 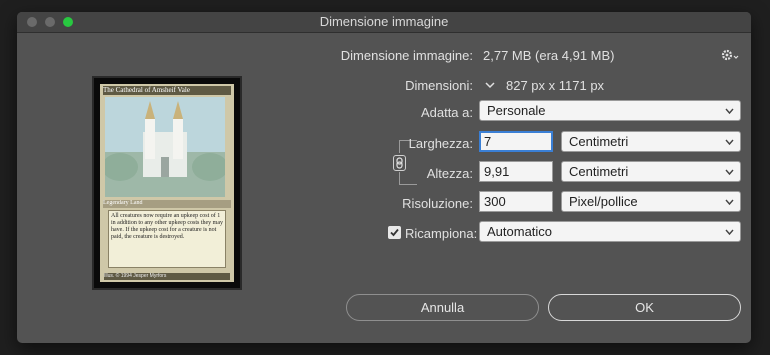 What do you see at coordinates (549, 55) in the screenshot?
I see `image-size-value: 2,77 MB (era 4,91 MB)` at bounding box center [549, 55].